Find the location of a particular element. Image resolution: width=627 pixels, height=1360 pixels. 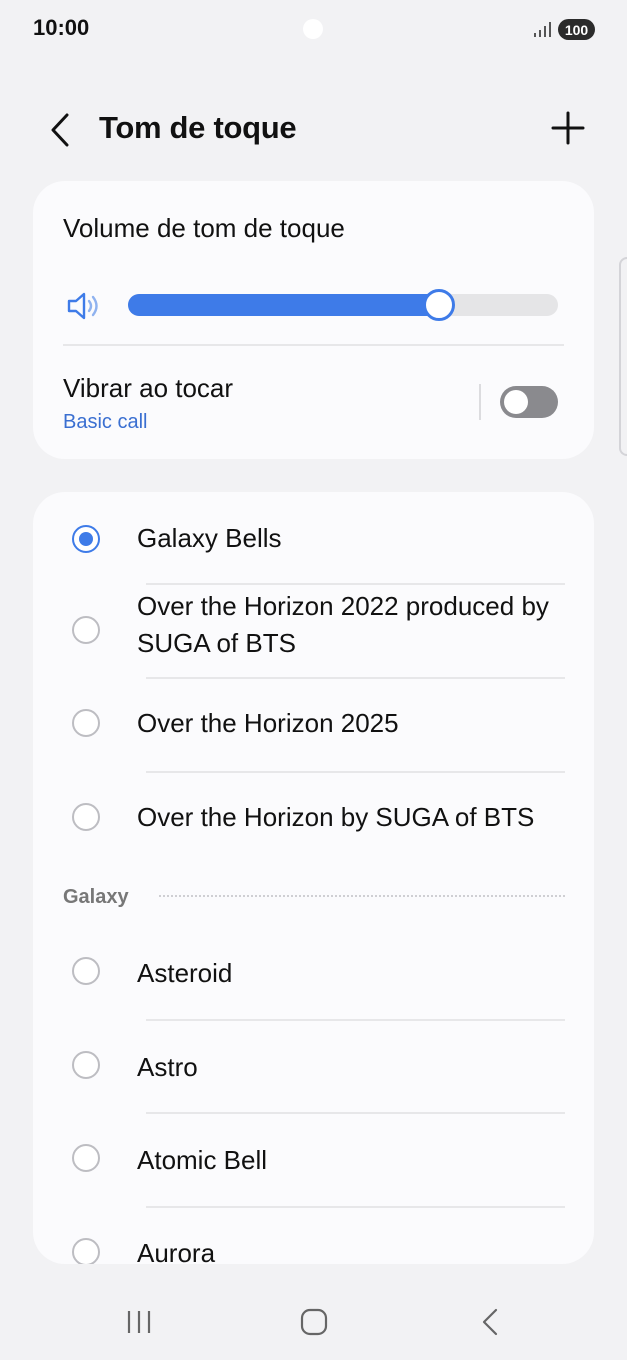

camera-cutout is located at coordinates (313, 29).